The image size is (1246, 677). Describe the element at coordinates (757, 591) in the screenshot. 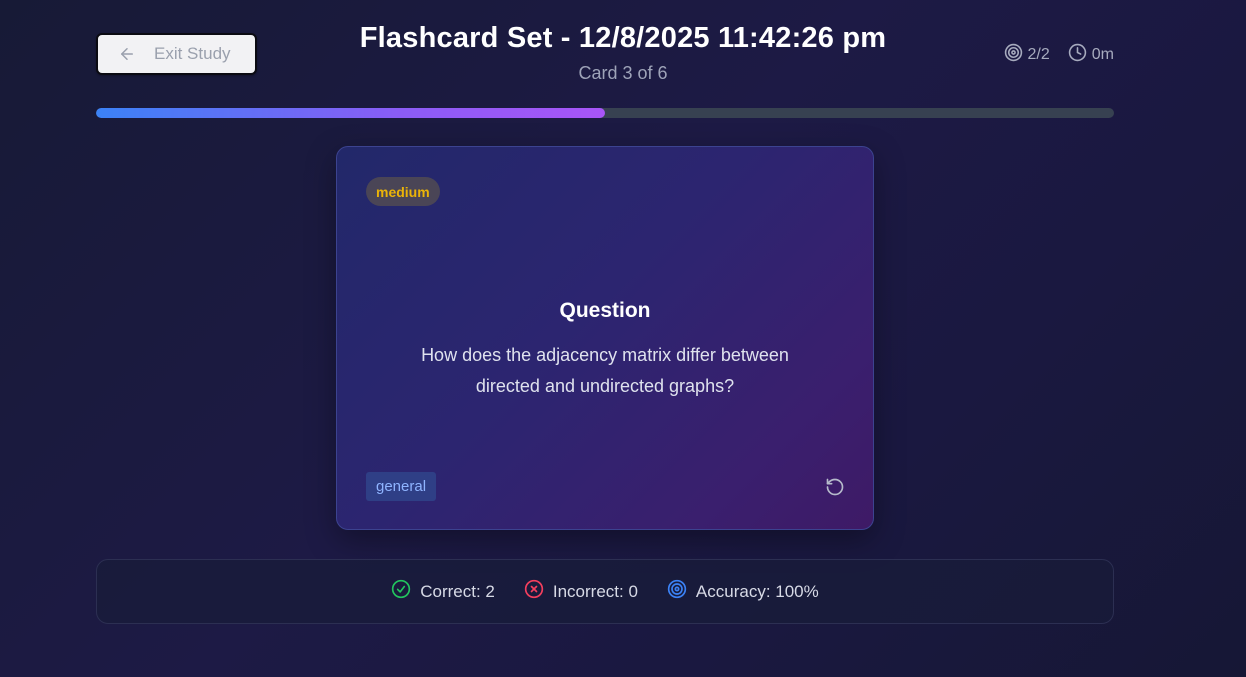

I see `accuracy-label: Accuracy: 100%` at that location.